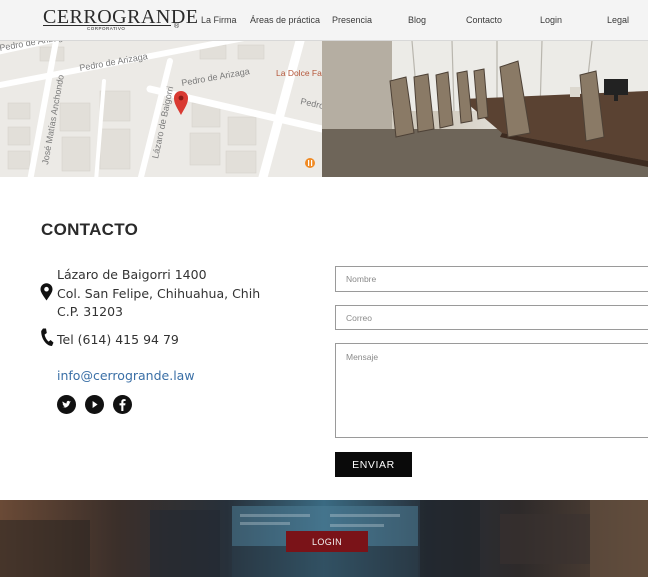 This screenshot has width=648, height=577. What do you see at coordinates (106, 28) in the screenshot?
I see `logo-tagline: CORPORATIVO` at bounding box center [106, 28].